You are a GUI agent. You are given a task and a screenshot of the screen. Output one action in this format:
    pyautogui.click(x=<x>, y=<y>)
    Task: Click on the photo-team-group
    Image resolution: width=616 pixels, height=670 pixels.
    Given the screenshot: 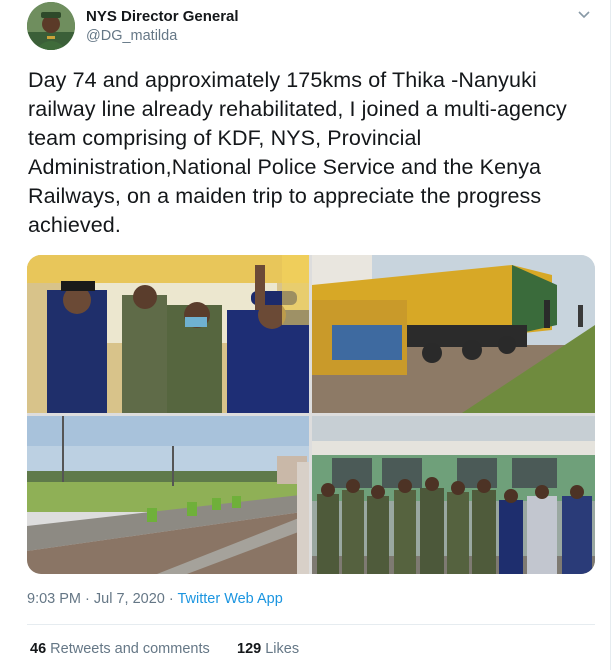 What is the action you would take?
    pyautogui.click(x=453, y=495)
    